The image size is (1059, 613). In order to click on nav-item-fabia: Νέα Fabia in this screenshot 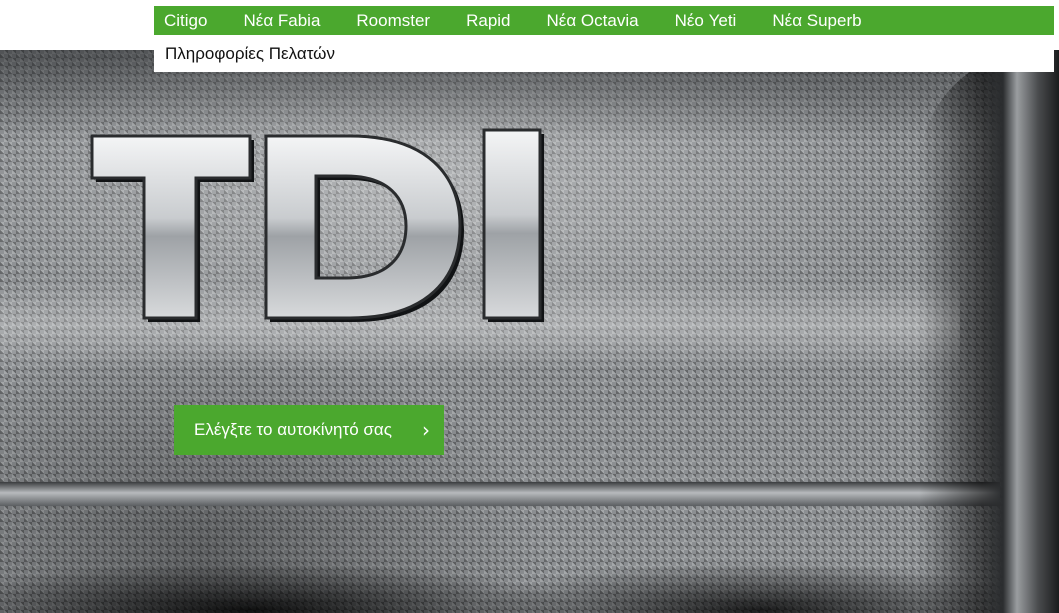, I will do `click(281, 20)`.